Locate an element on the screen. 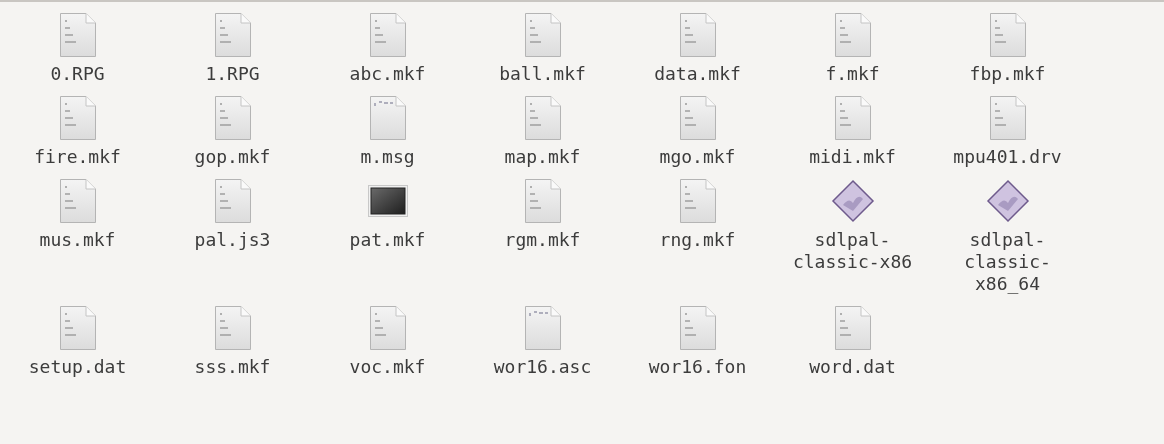 This screenshot has height=444, width=1164. file-name: fbp.mkf is located at coordinates (1007, 74).